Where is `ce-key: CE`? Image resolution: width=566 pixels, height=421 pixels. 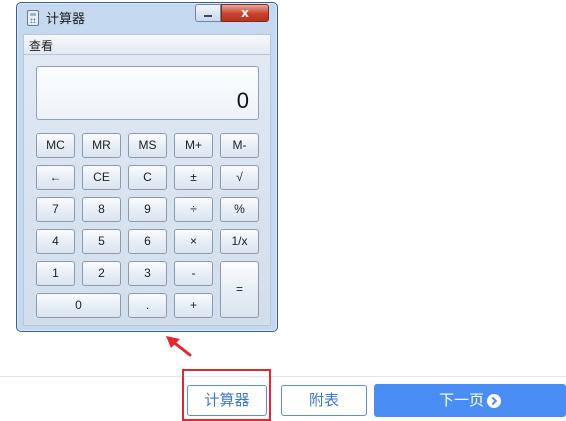
ce-key: CE is located at coordinates (101, 177).